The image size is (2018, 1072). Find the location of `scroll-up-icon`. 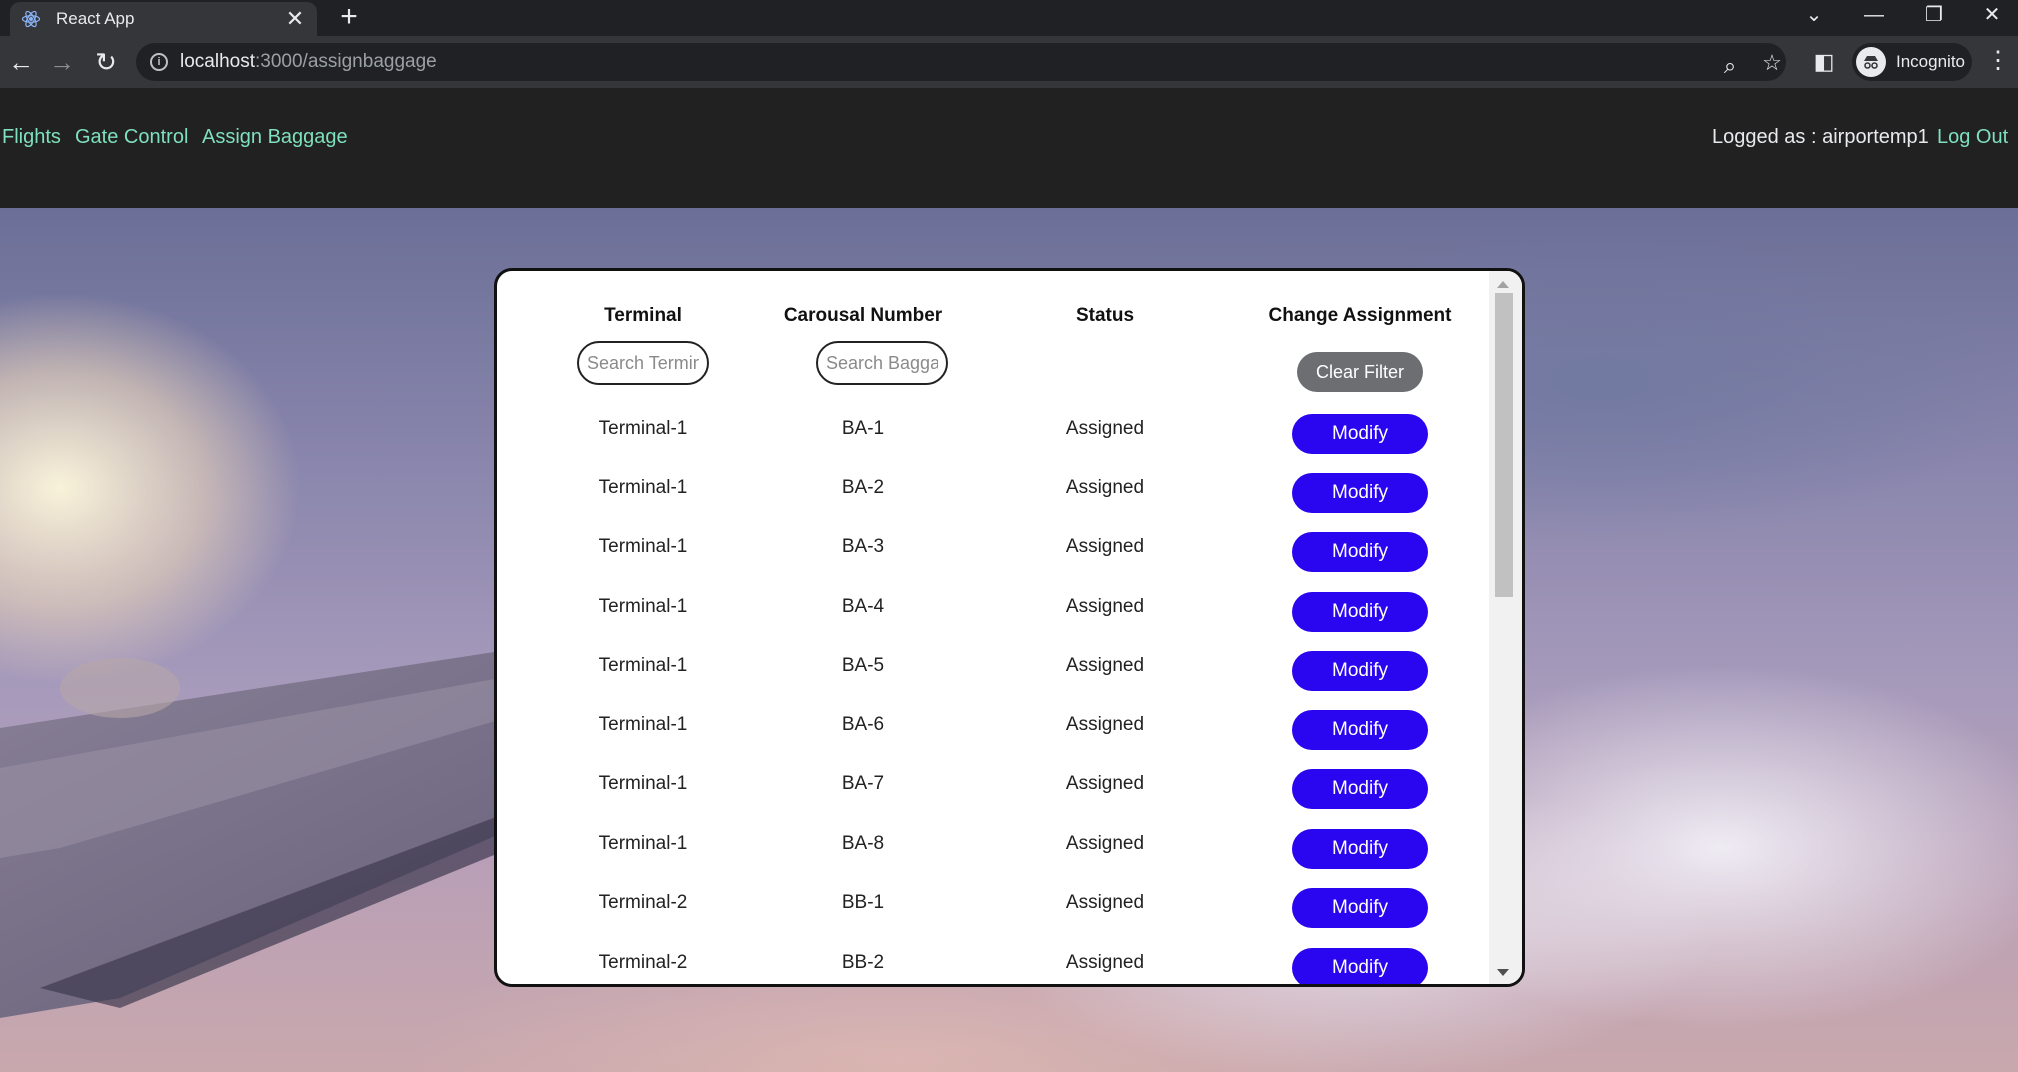

scroll-up-icon is located at coordinates (1503, 284).